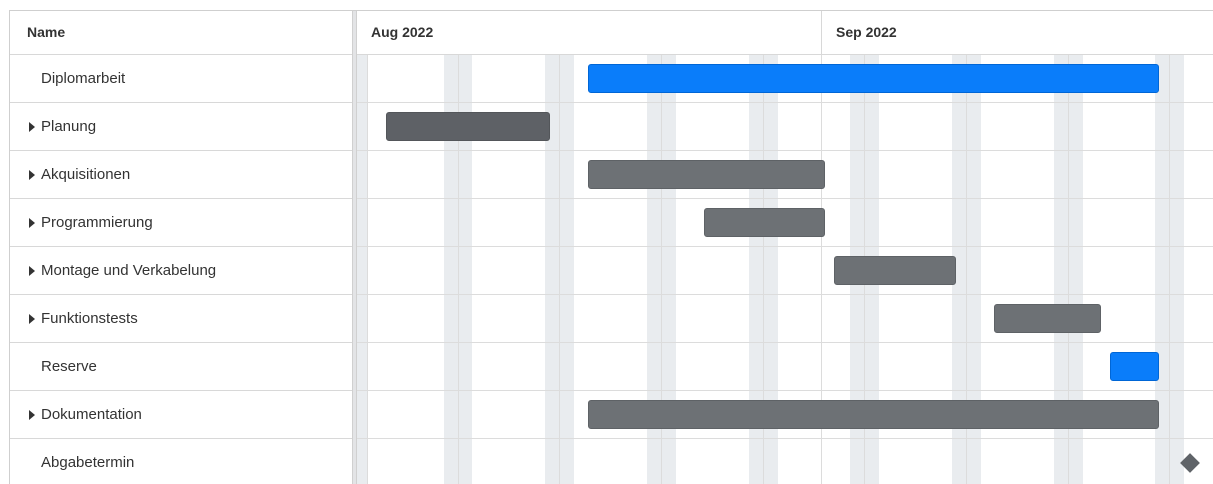 The height and width of the screenshot is (484, 1213). Describe the element at coordinates (181, 79) in the screenshot. I see `task-row: Diplomarbeit` at that location.